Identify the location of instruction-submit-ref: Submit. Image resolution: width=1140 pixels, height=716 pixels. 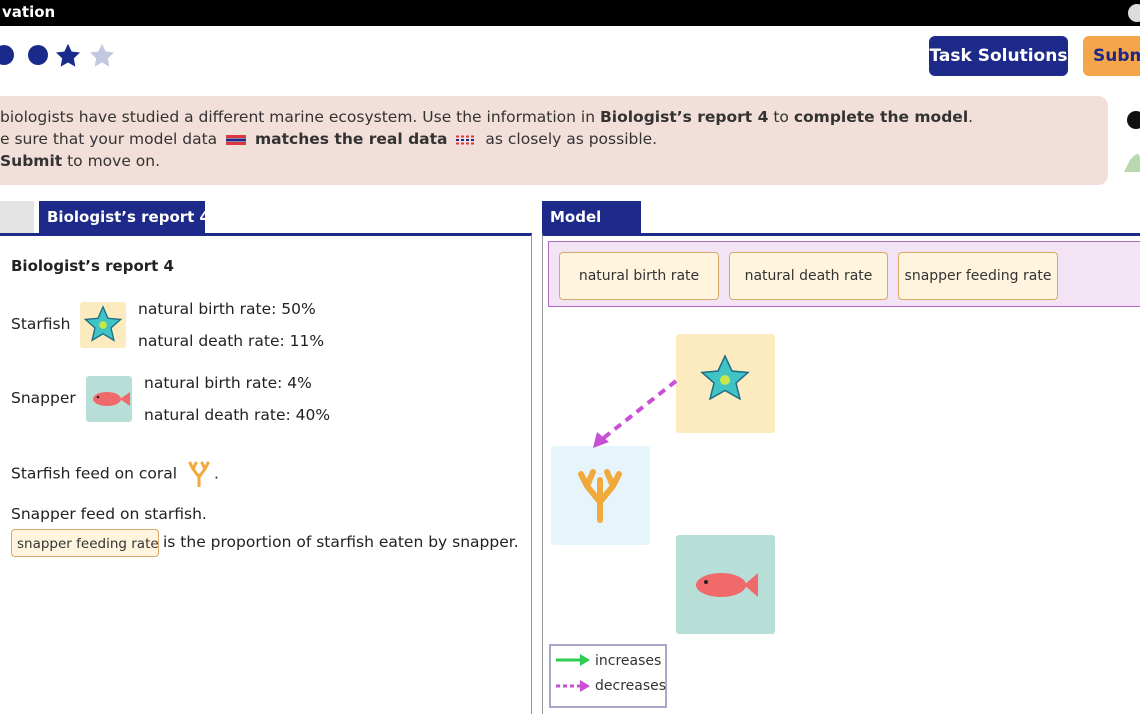
(31, 161).